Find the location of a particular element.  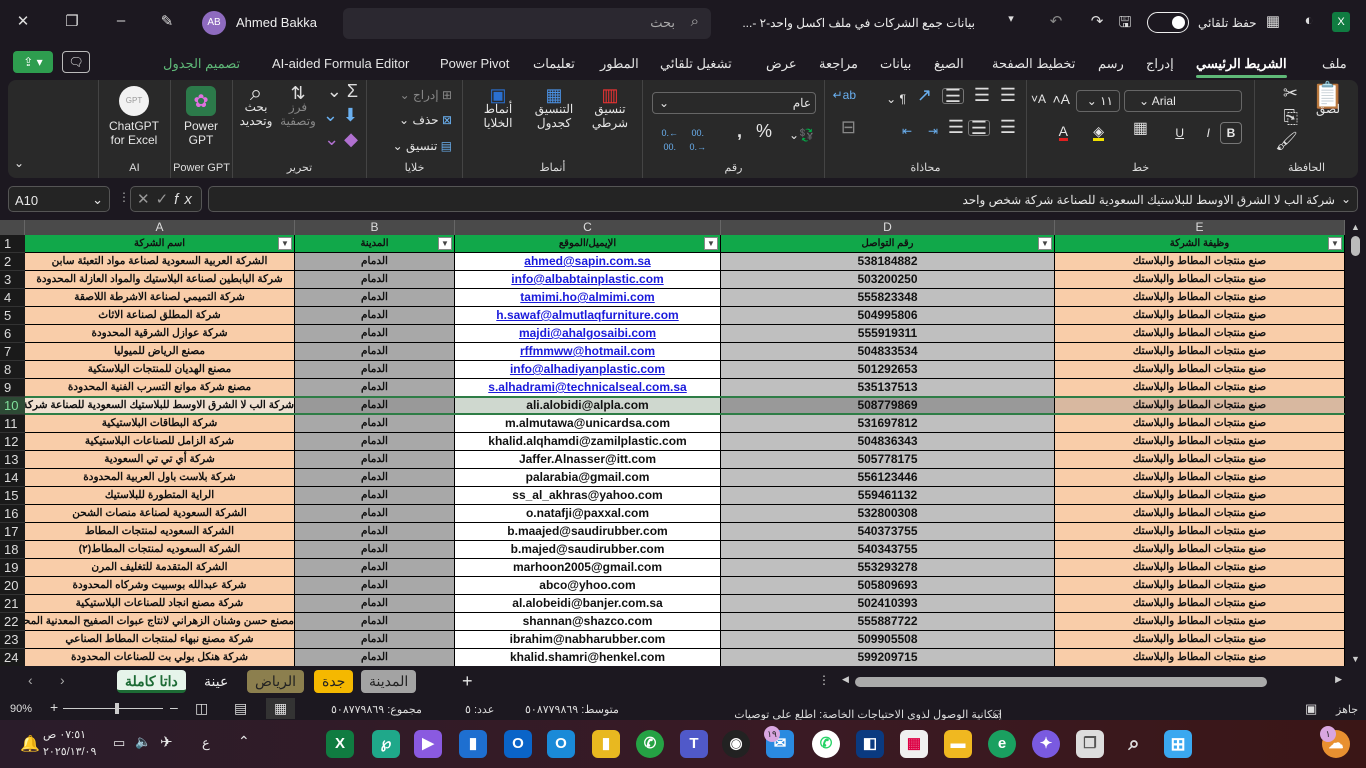

cell-C21: al.alobeidi@banjer.com.sa is located at coordinates (588, 604).